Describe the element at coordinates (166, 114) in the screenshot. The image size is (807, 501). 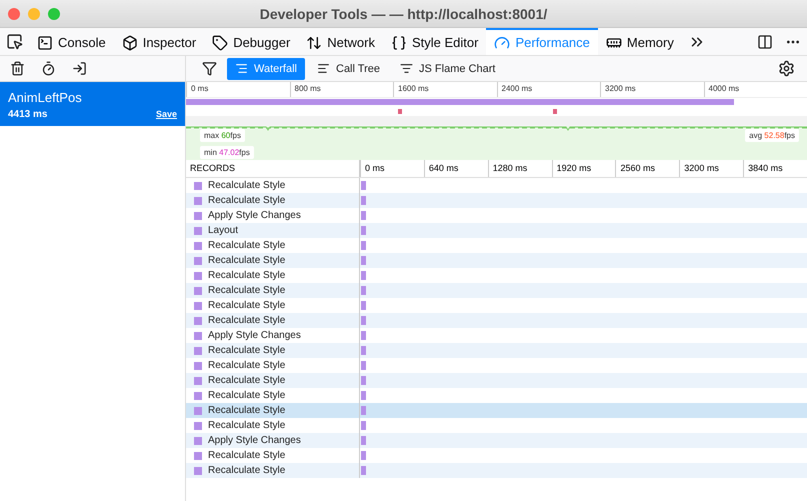
I see `save-link: Save` at that location.